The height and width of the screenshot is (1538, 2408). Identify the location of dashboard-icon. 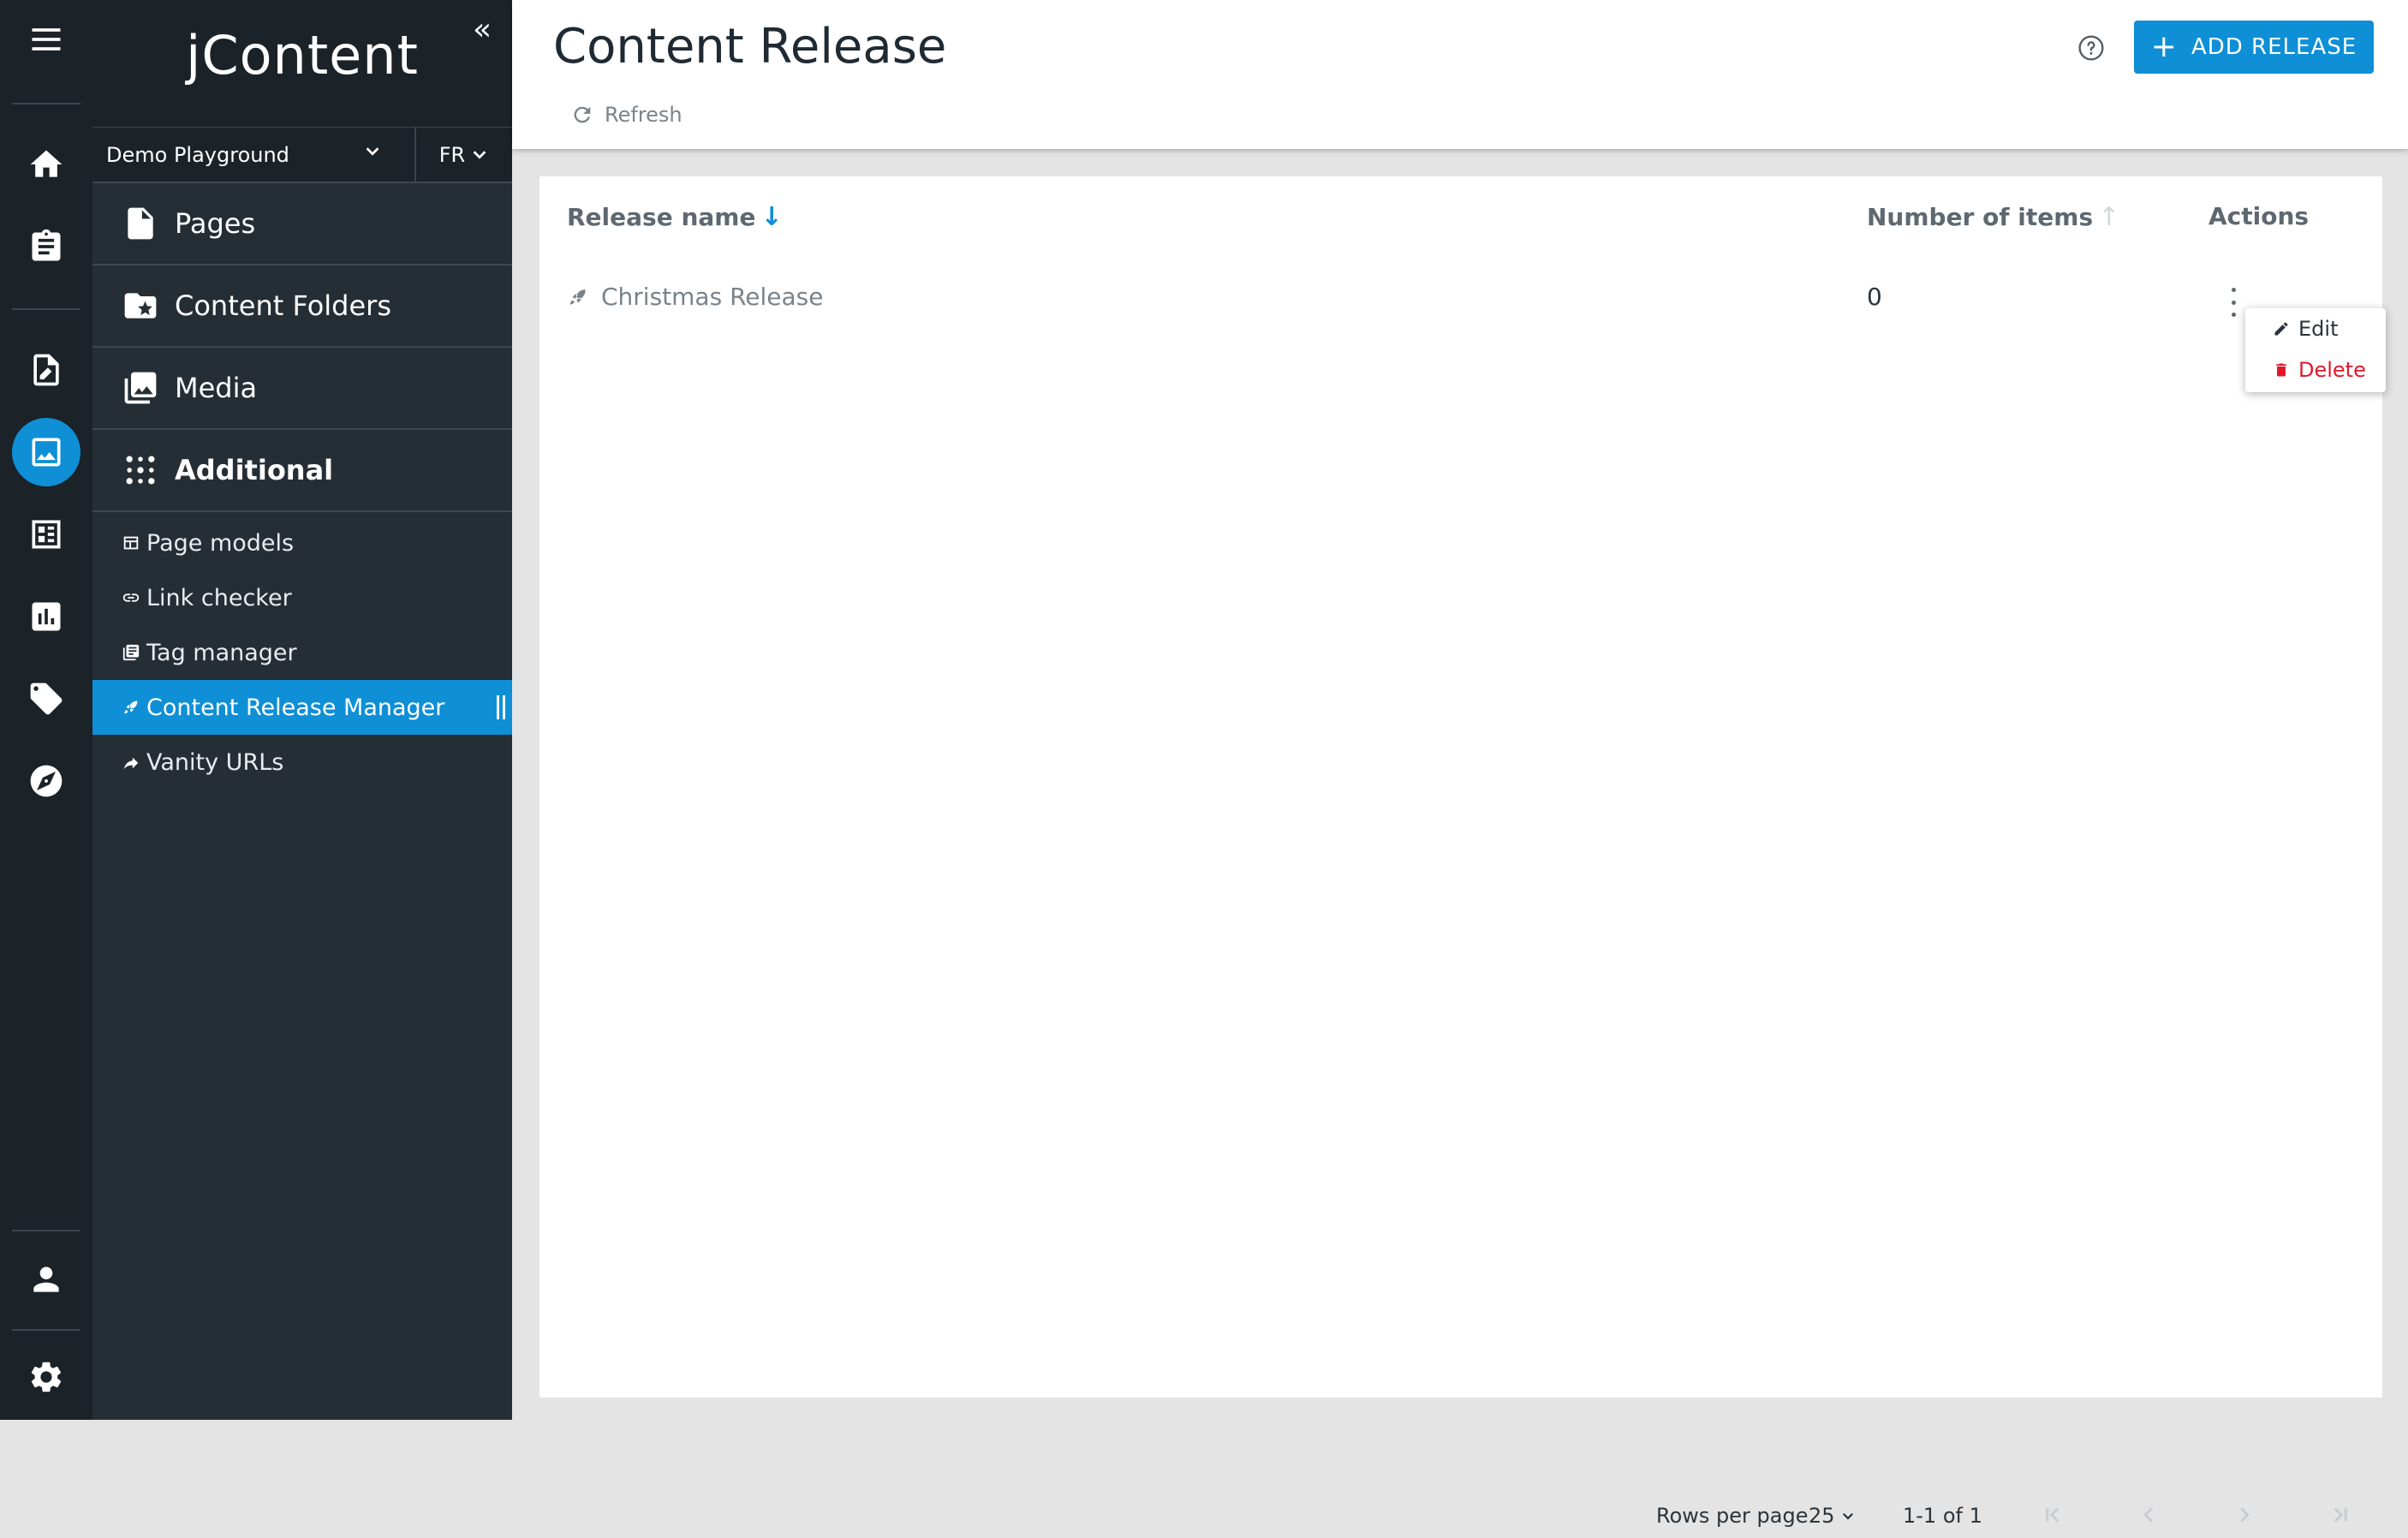
(46, 534).